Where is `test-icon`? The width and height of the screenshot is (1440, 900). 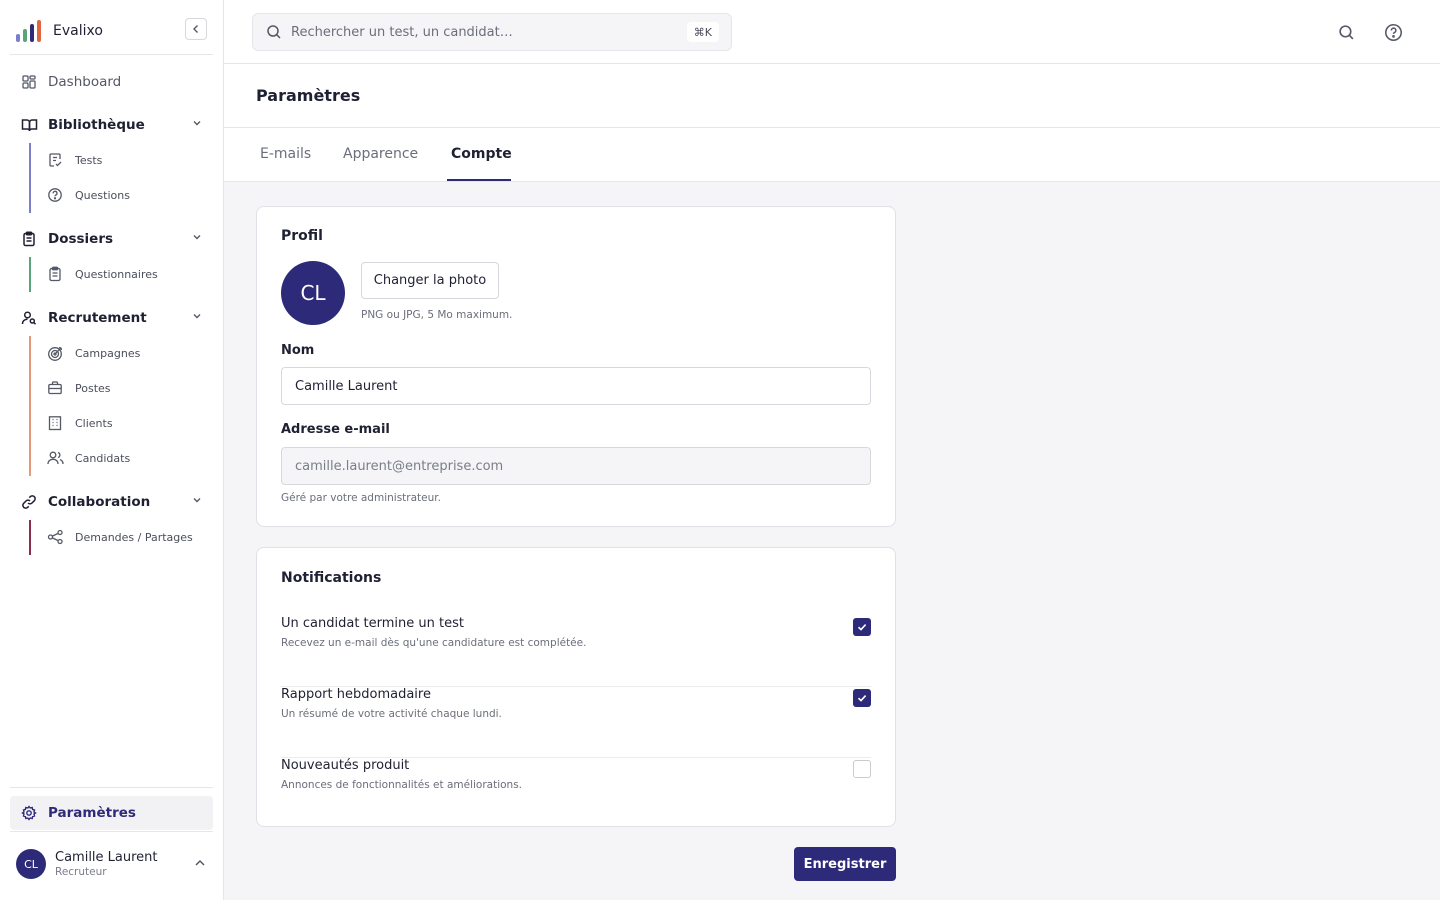 test-icon is located at coordinates (55, 160).